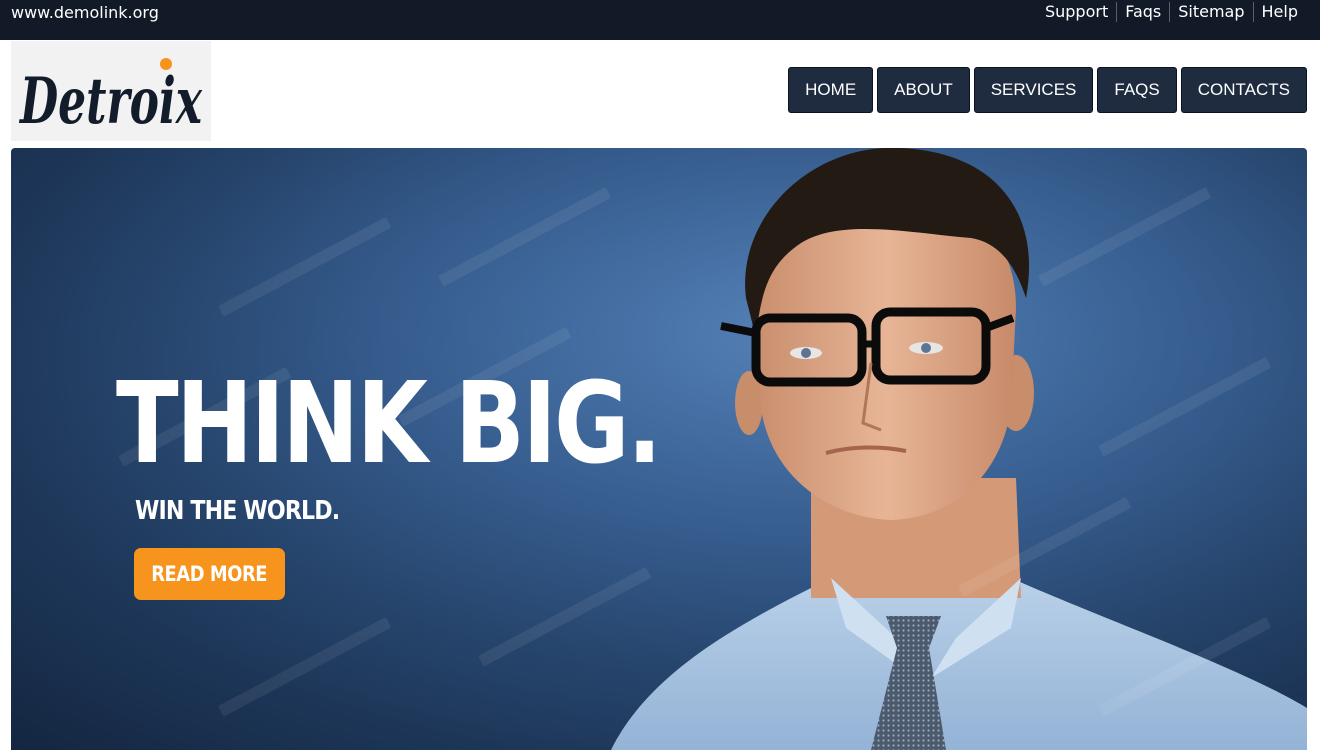 This screenshot has width=1320, height=750. I want to click on nav-home: HOME, so click(831, 90).